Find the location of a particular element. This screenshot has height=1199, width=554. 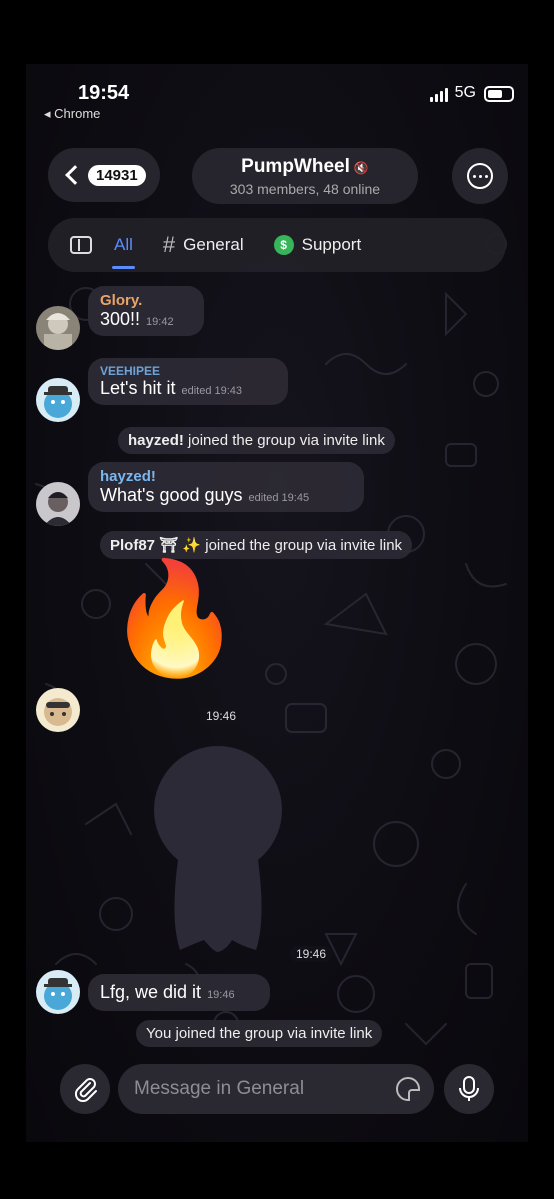

attach-button is located at coordinates (85, 1089).